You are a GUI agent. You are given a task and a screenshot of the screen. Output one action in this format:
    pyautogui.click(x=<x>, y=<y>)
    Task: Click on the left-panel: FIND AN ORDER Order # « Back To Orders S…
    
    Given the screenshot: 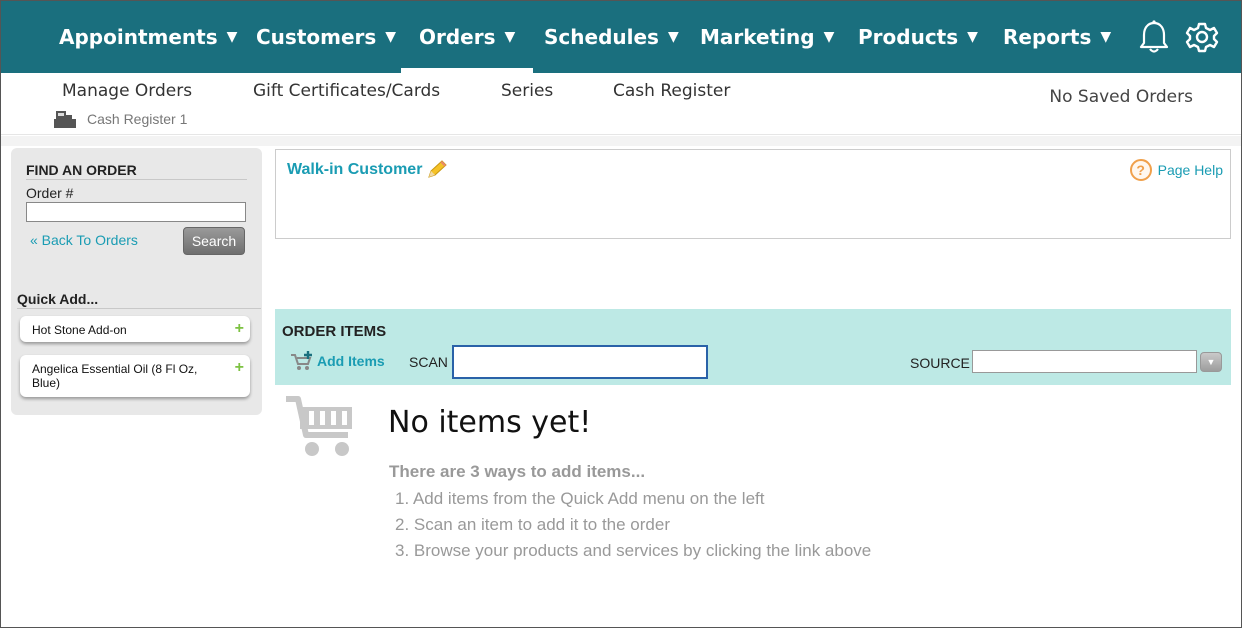 What is the action you would take?
    pyautogui.click(x=136, y=281)
    